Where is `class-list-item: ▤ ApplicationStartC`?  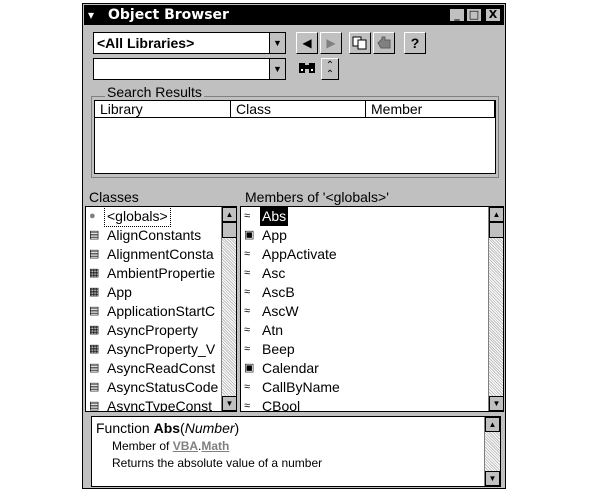 class-list-item: ▤ ApplicationStartC is located at coordinates (161, 311).